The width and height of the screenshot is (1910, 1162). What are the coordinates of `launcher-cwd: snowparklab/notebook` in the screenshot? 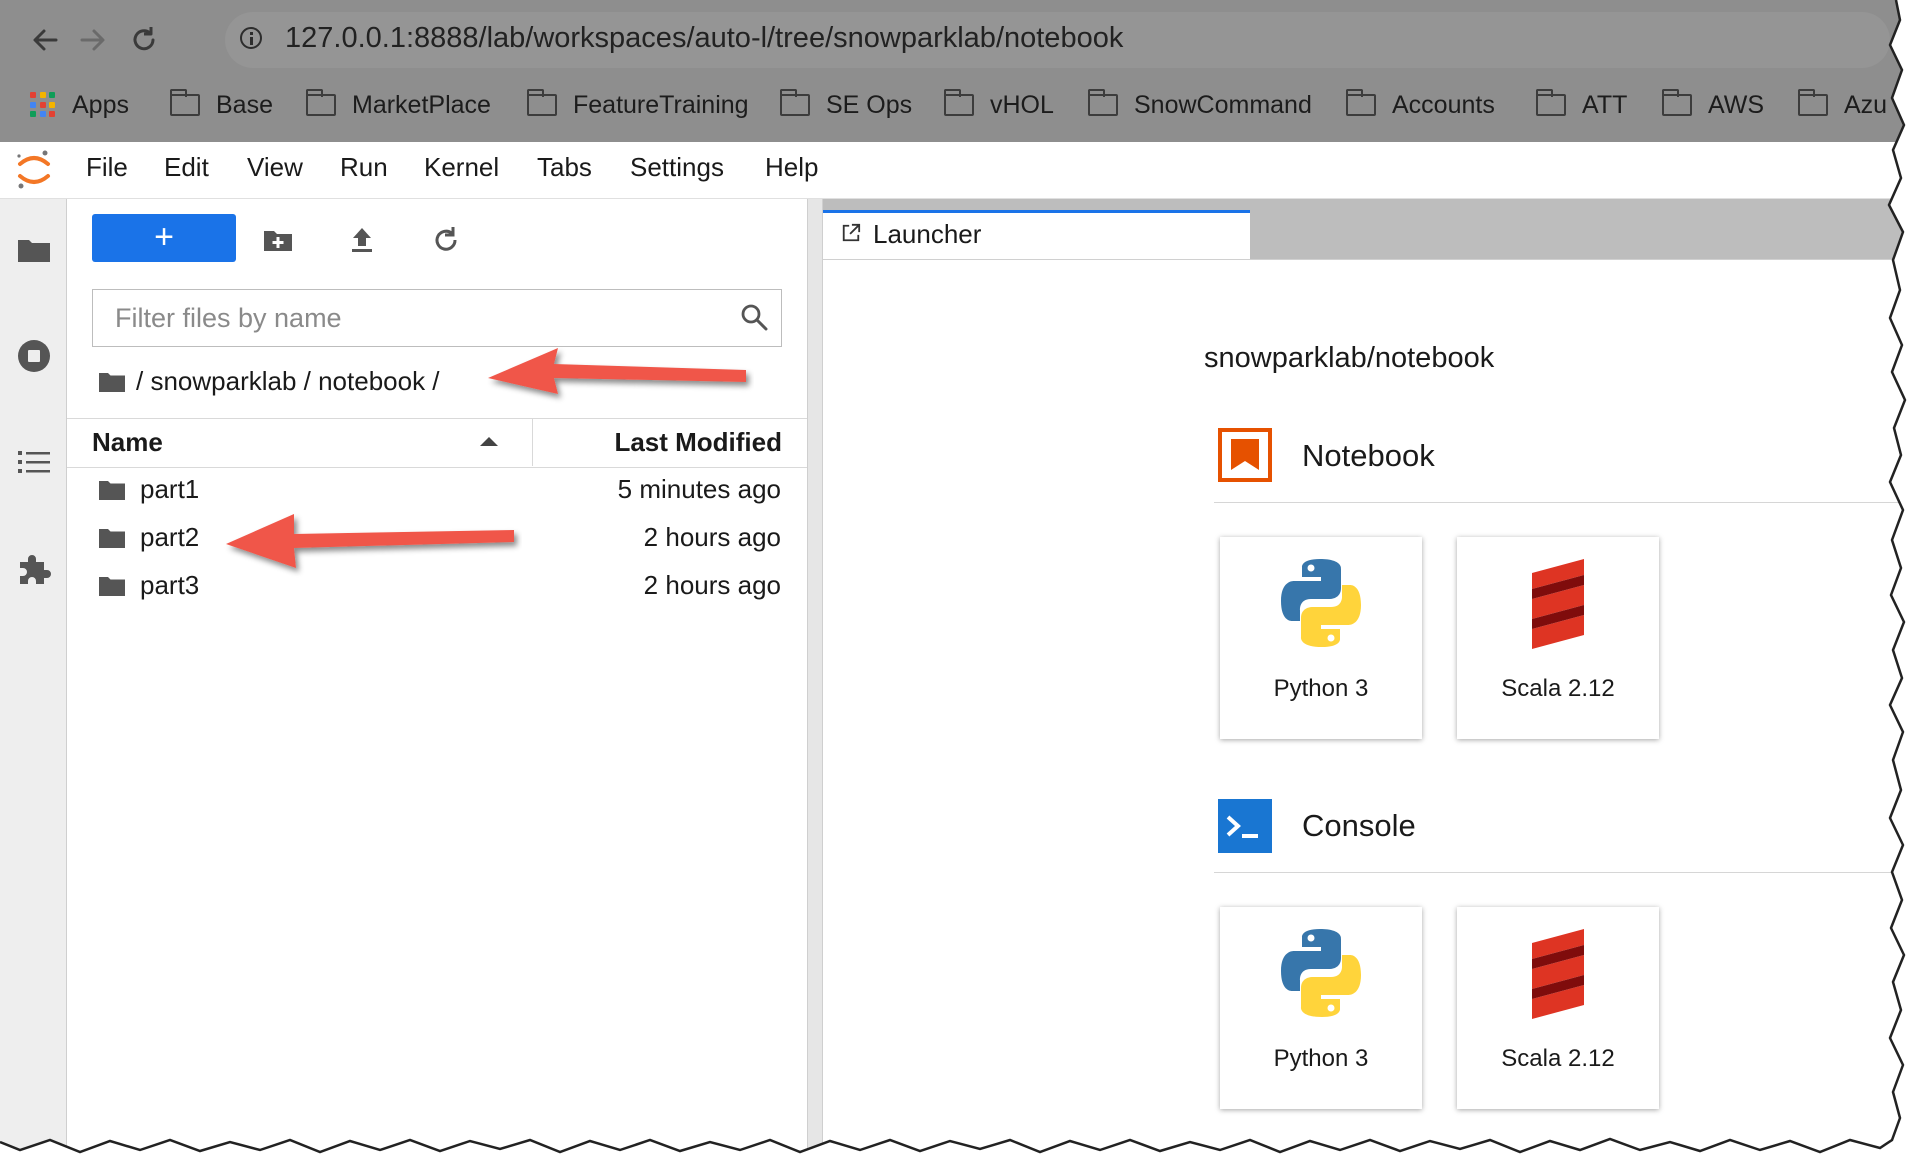 It's located at (1349, 358).